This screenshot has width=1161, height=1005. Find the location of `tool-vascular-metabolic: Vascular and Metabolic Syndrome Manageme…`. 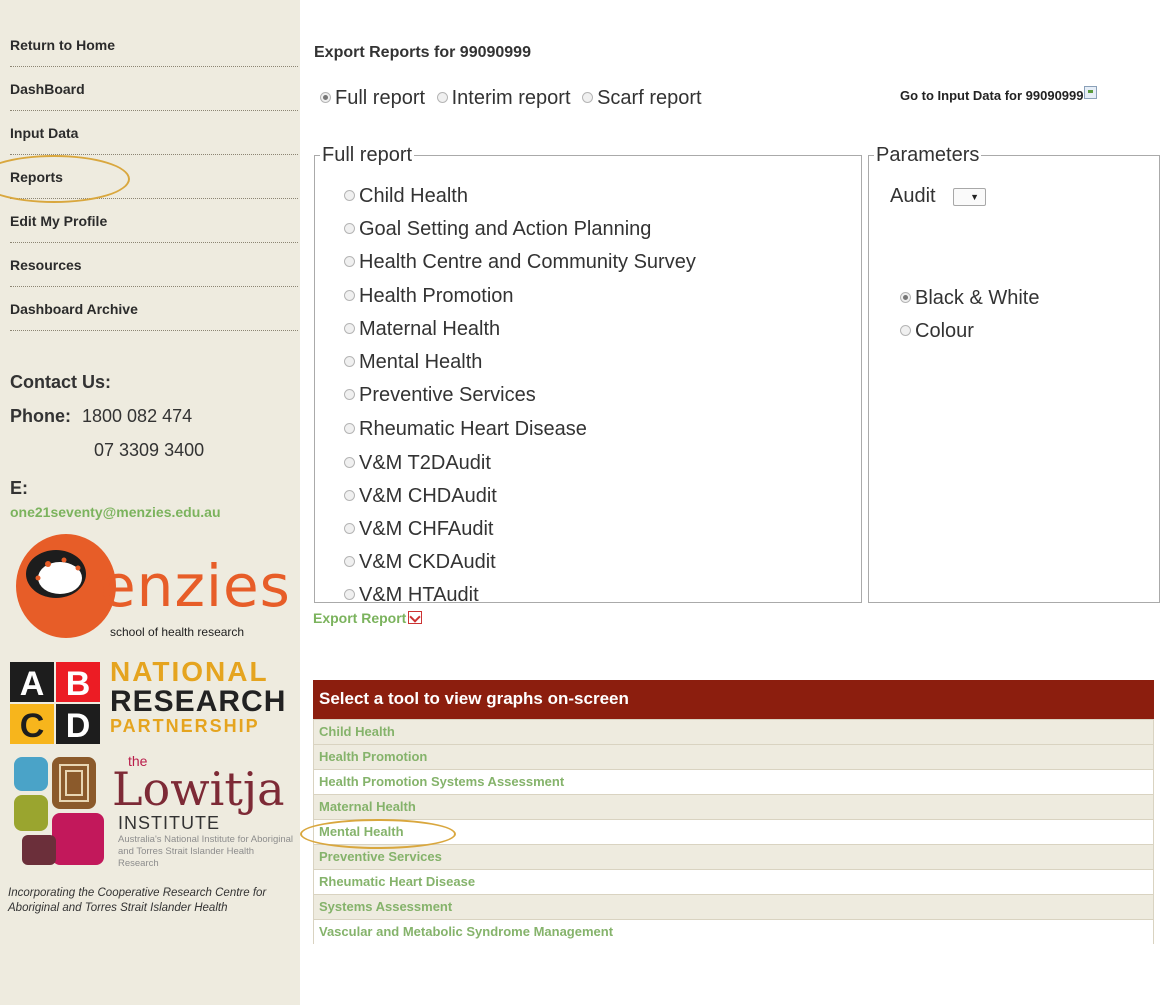

tool-vascular-metabolic: Vascular and Metabolic Syndrome Manageme… is located at coordinates (733, 931).